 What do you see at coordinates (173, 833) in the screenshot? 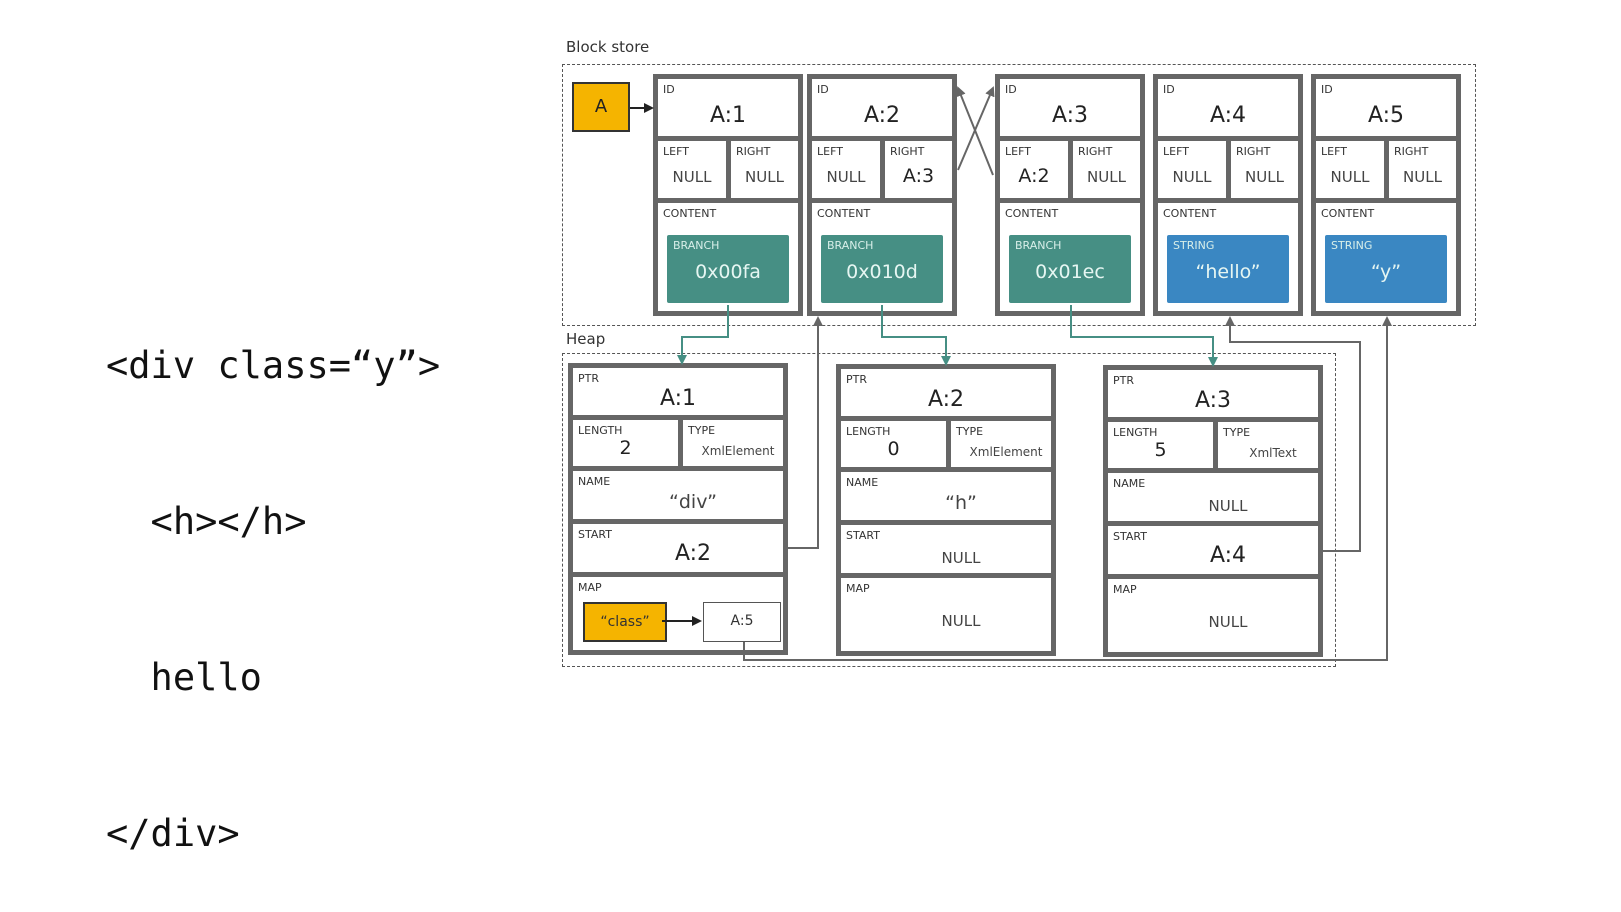
I see `code-line: </div>` at bounding box center [173, 833].